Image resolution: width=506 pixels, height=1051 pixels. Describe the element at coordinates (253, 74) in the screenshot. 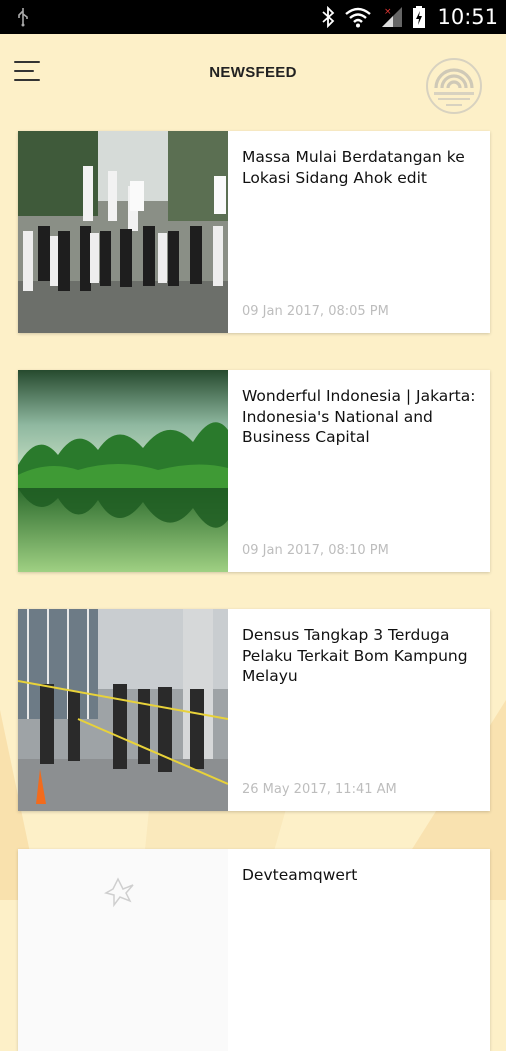

I see `app-bar: NEWSFEED` at that location.